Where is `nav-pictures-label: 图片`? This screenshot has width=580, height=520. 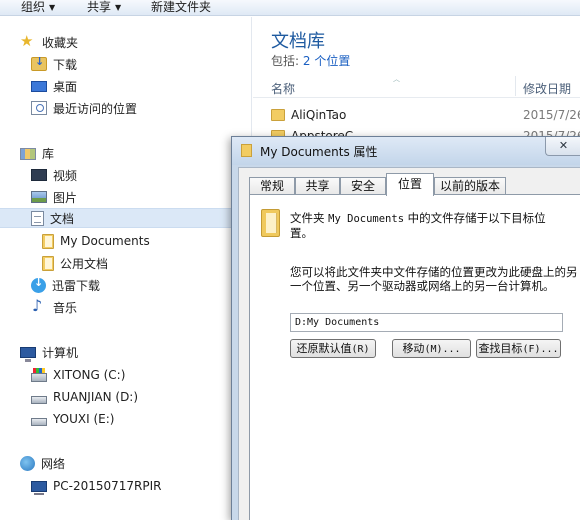 nav-pictures-label: 图片 is located at coordinates (65, 197).